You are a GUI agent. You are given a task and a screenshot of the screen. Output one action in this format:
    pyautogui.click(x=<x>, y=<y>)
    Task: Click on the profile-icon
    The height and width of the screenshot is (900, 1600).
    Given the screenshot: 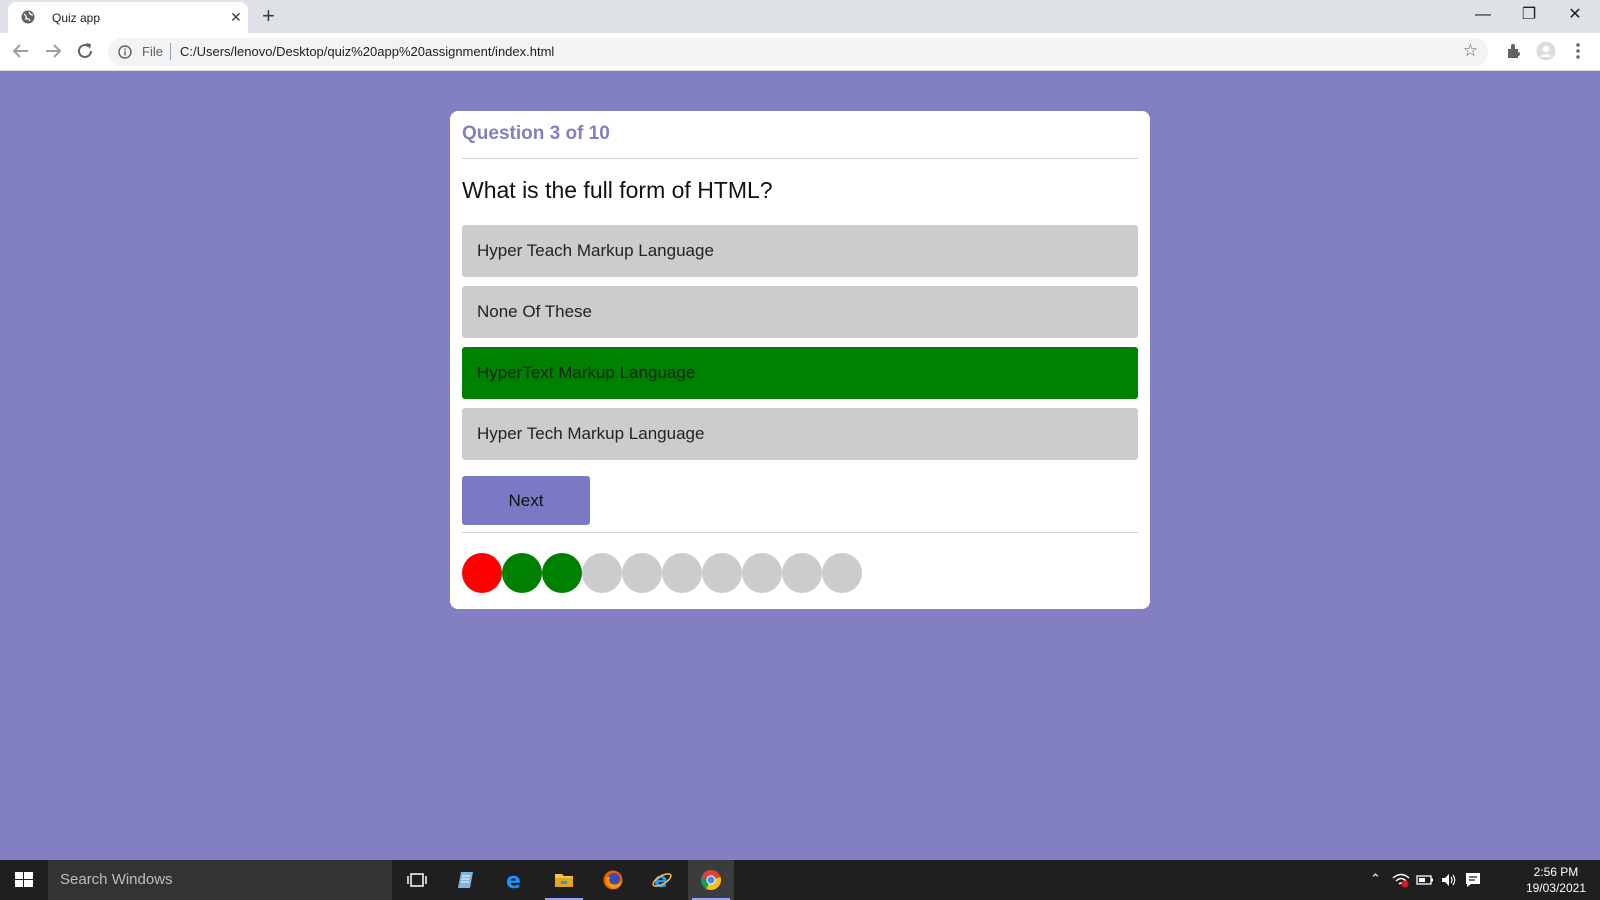 What is the action you would take?
    pyautogui.click(x=1546, y=51)
    